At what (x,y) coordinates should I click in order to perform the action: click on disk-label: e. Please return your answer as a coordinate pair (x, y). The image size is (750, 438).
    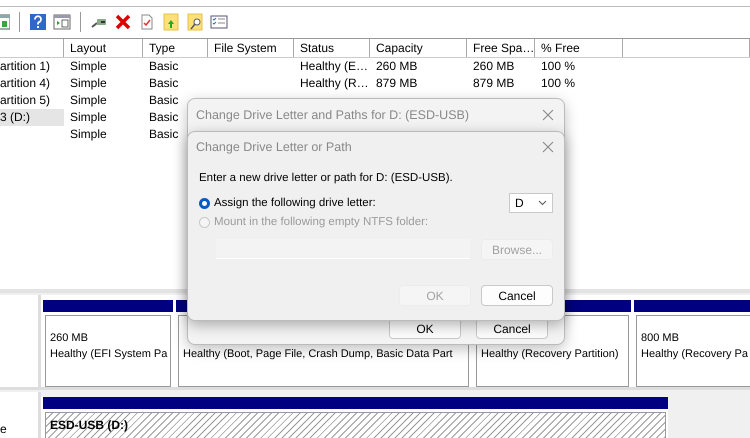
    Looking at the image, I should click on (3, 429).